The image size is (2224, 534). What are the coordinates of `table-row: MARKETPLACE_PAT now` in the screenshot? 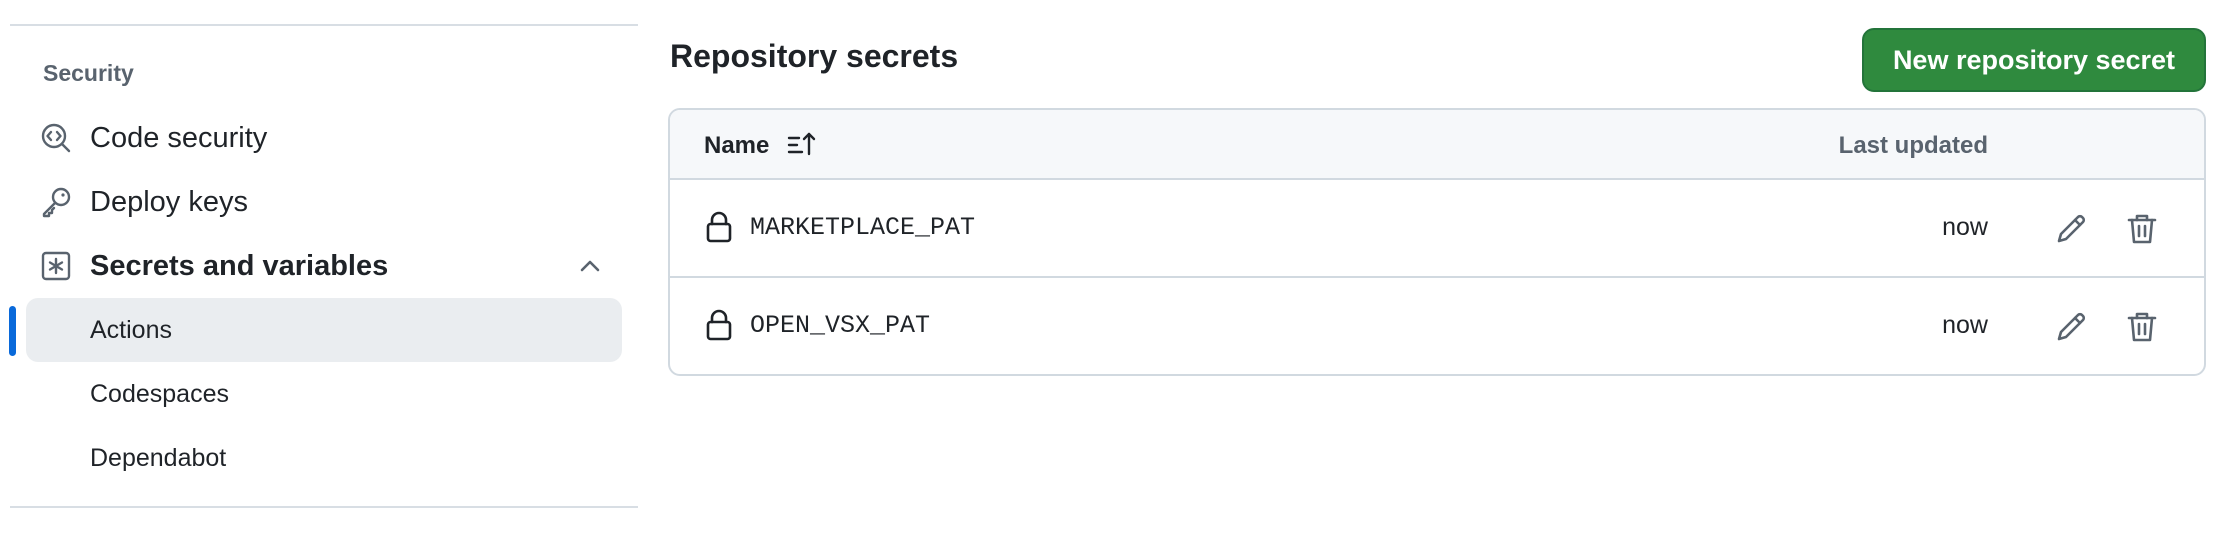 It's located at (1437, 229).